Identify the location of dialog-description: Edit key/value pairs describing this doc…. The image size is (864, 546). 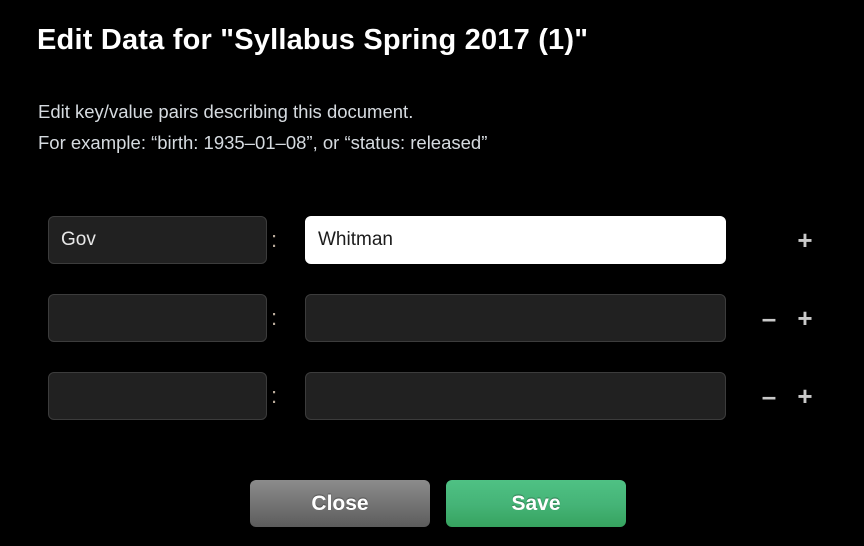
(262, 127).